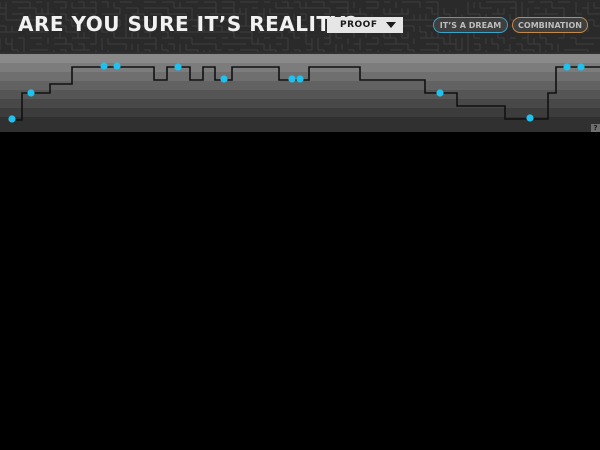 Image resolution: width=600 pixels, height=450 pixels. What do you see at coordinates (470, 25) in the screenshot?
I see `its-a-dream-button: IT’S A DREAM` at bounding box center [470, 25].